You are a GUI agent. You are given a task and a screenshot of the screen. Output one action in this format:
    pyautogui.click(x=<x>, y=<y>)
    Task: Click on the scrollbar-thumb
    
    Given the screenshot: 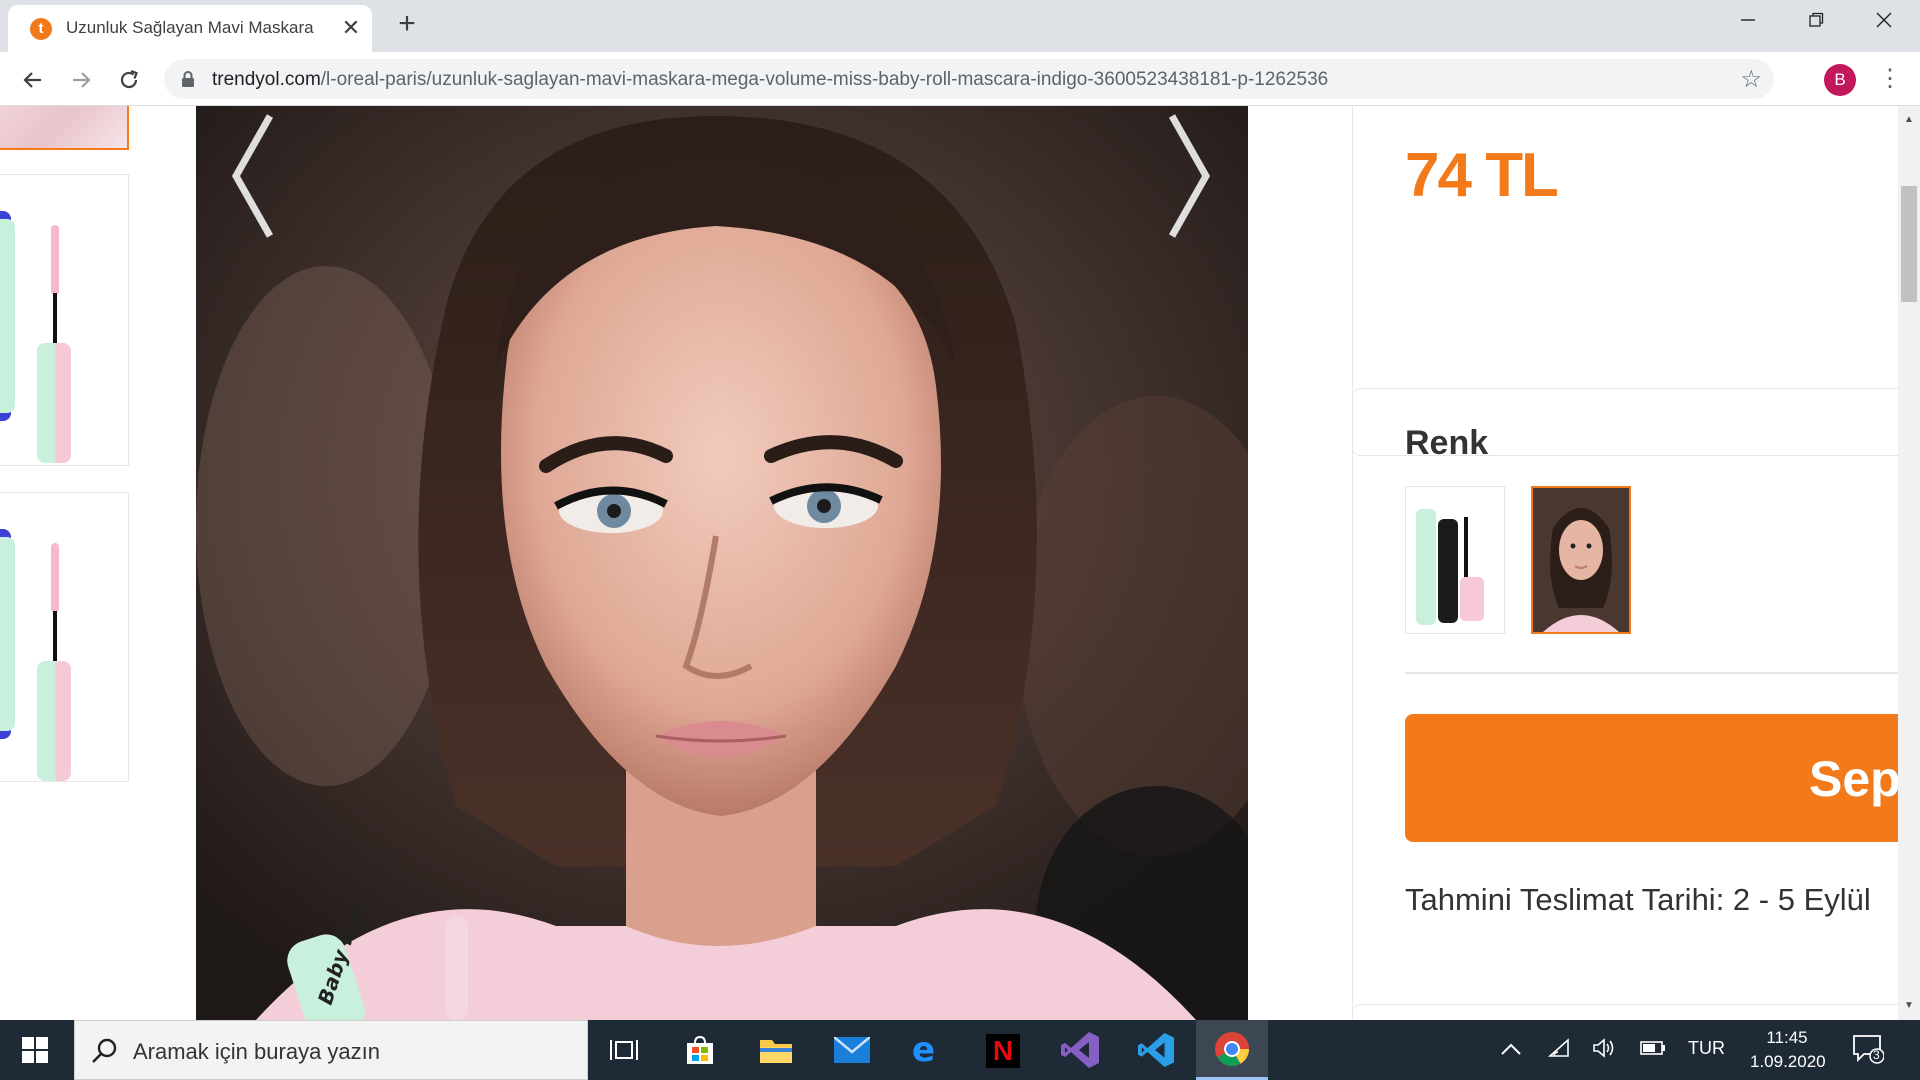 What is the action you would take?
    pyautogui.click(x=1909, y=244)
    